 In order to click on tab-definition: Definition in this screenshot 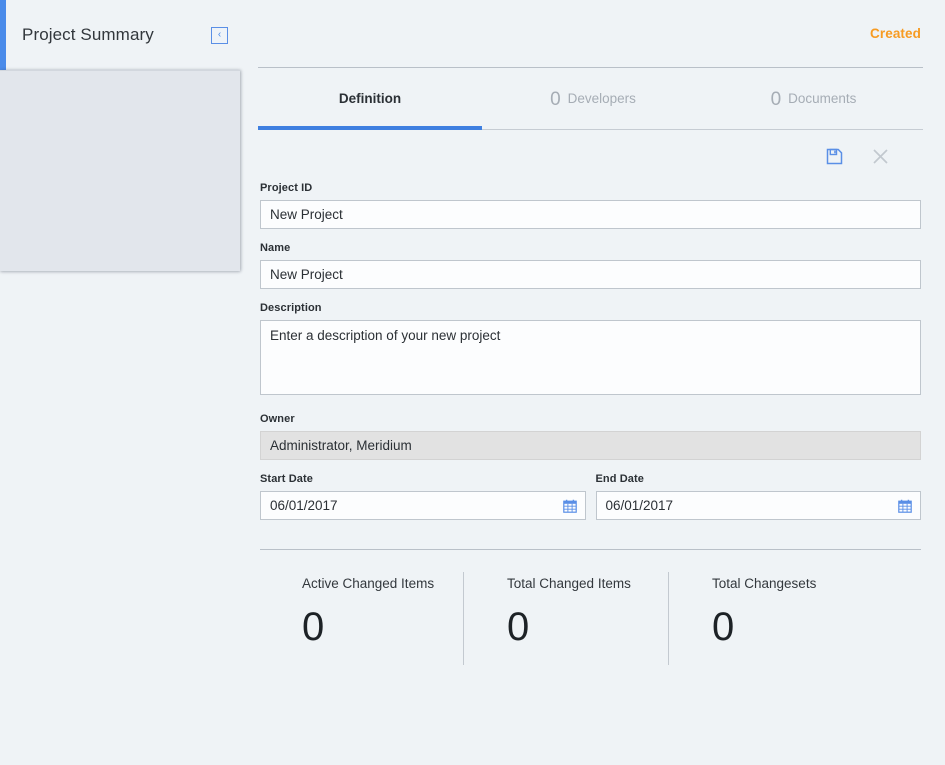, I will do `click(370, 99)`.